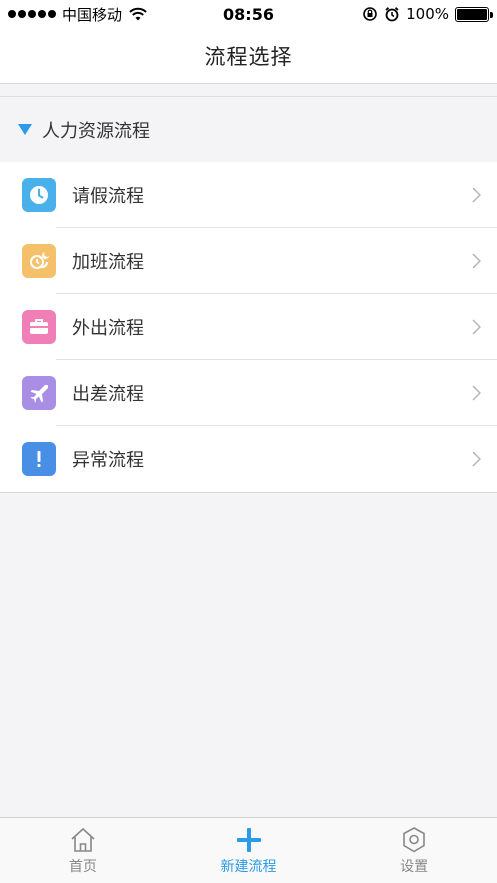 The width and height of the screenshot is (497, 883). Describe the element at coordinates (248, 393) in the screenshot. I see `list-item-business-trip: 出差流程` at that location.